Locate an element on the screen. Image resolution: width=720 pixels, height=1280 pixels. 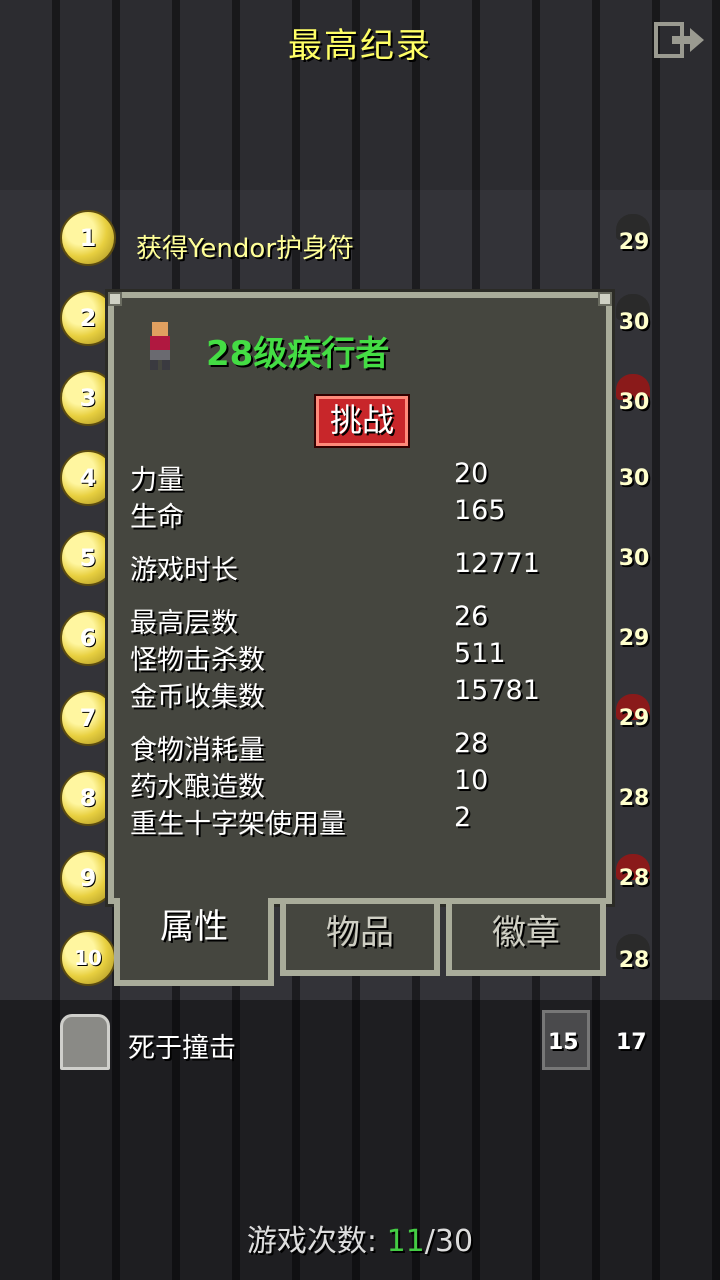
stat-value: 28 is located at coordinates (471, 743).